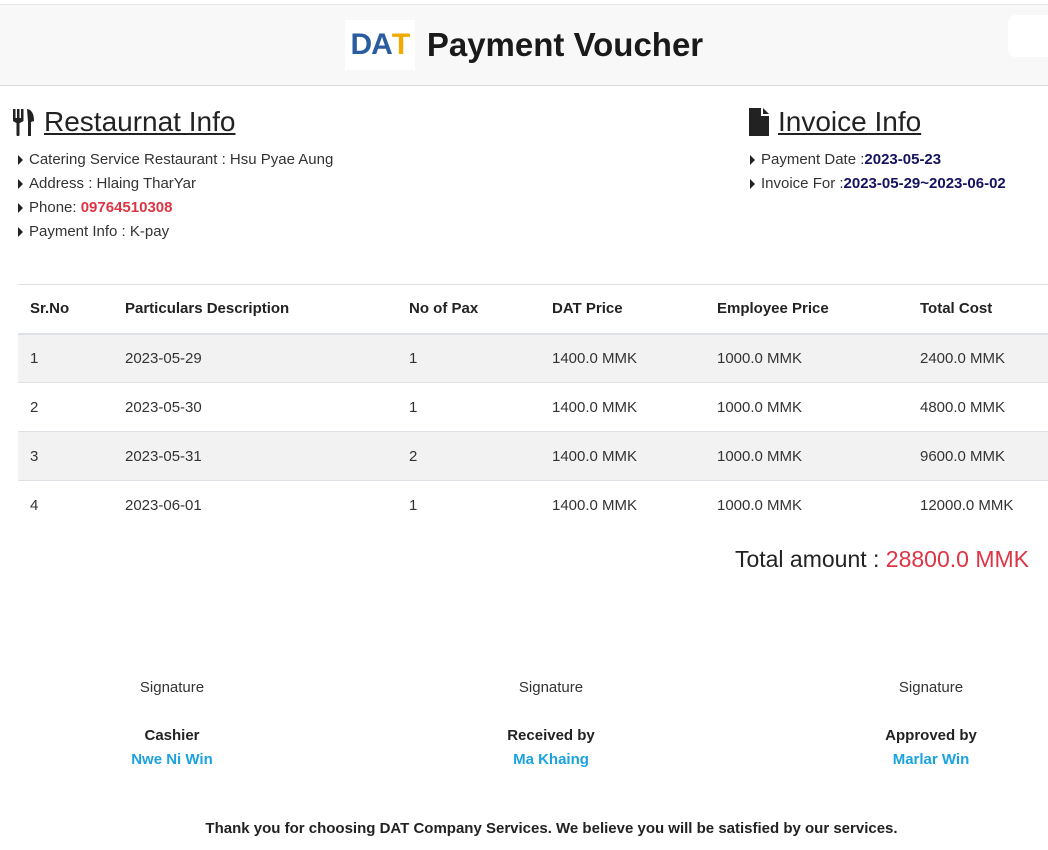 The image size is (1048, 850). I want to click on signature-cashier: Signature Cashier Nwe Ni Win, so click(172, 724).